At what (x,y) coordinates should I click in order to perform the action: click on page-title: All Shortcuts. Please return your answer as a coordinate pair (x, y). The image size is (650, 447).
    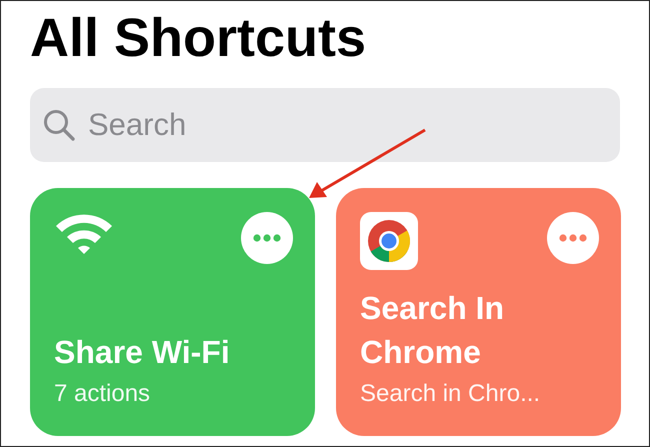
    Looking at the image, I should click on (199, 38).